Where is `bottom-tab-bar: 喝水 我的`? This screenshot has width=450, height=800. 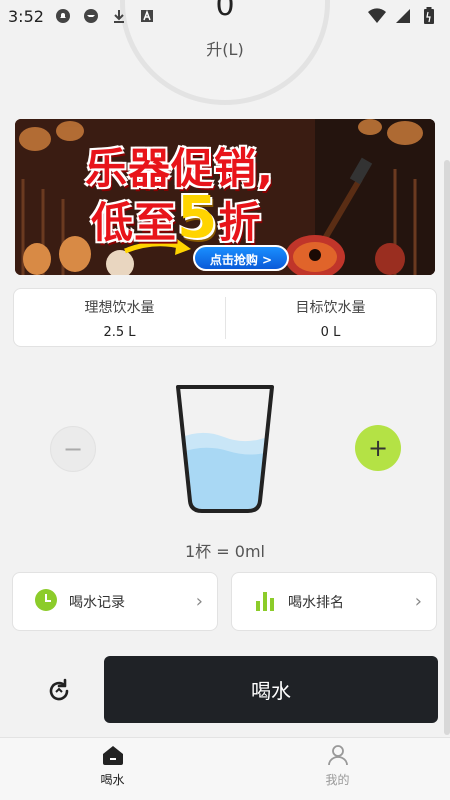 bottom-tab-bar: 喝水 我的 is located at coordinates (225, 768).